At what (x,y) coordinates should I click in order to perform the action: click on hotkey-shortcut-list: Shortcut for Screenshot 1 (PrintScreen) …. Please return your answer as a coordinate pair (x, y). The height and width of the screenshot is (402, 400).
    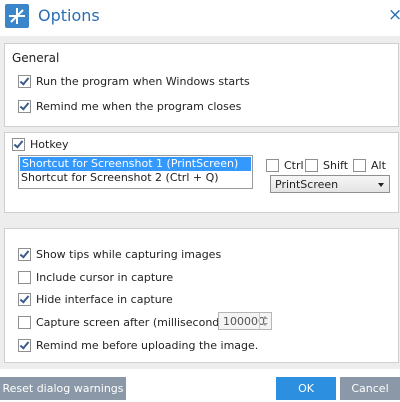
    Looking at the image, I should click on (135, 172).